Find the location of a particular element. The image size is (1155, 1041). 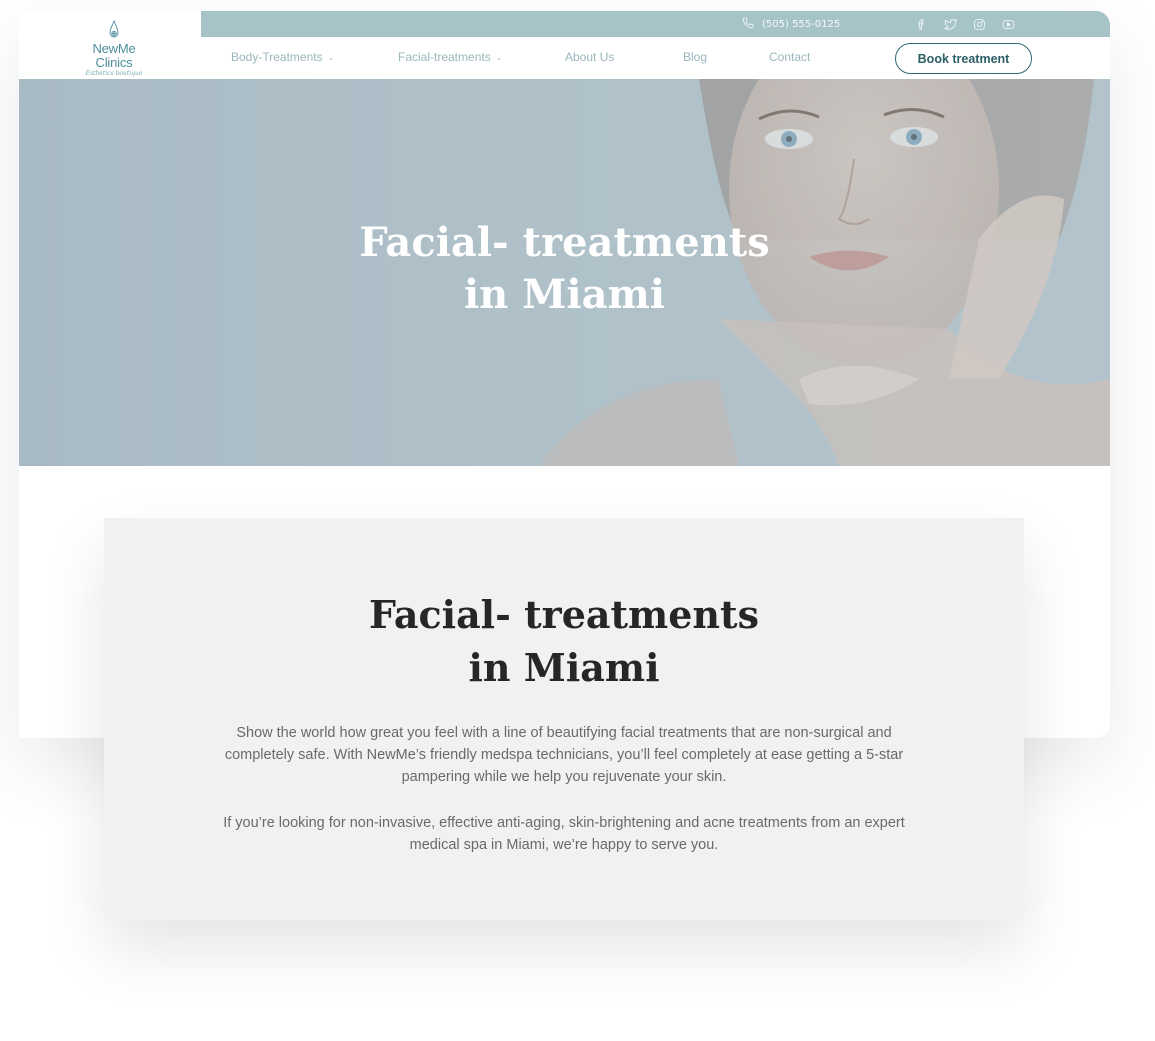

logo-mark-icon is located at coordinates (114, 31).